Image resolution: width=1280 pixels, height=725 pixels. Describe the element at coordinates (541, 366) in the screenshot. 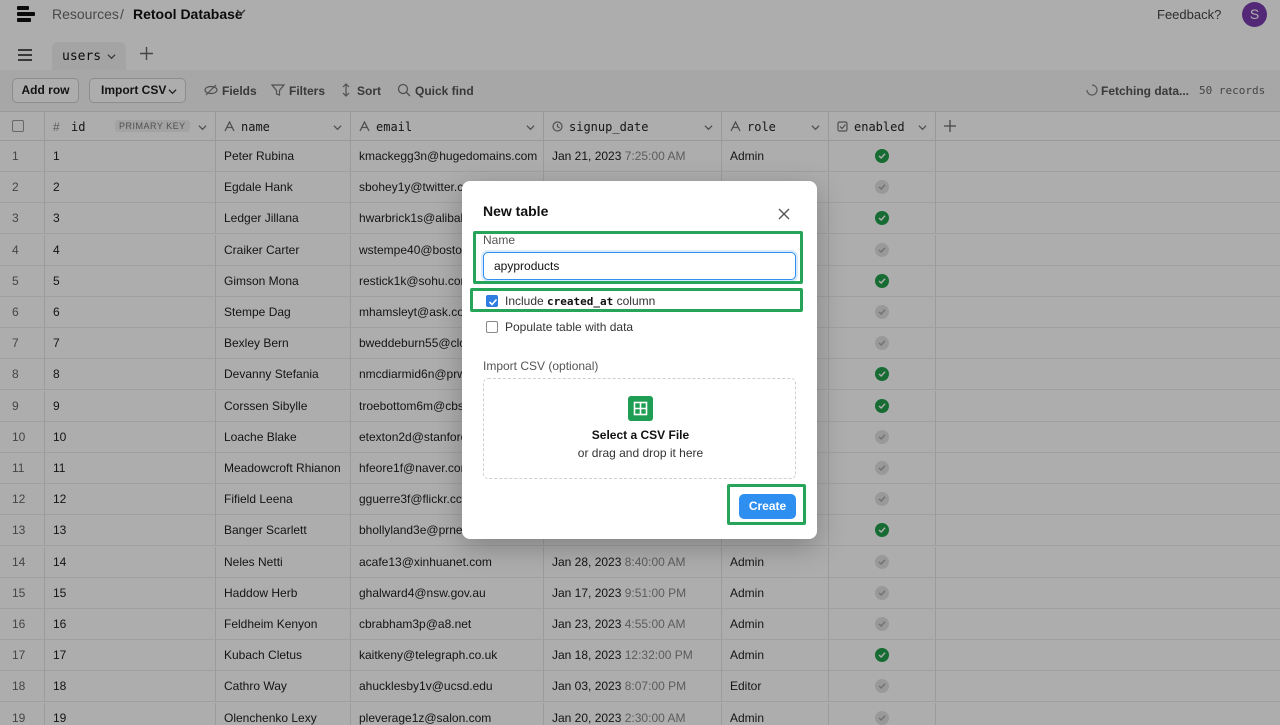

I see `import-csv-label: Import CSV (optional)` at that location.